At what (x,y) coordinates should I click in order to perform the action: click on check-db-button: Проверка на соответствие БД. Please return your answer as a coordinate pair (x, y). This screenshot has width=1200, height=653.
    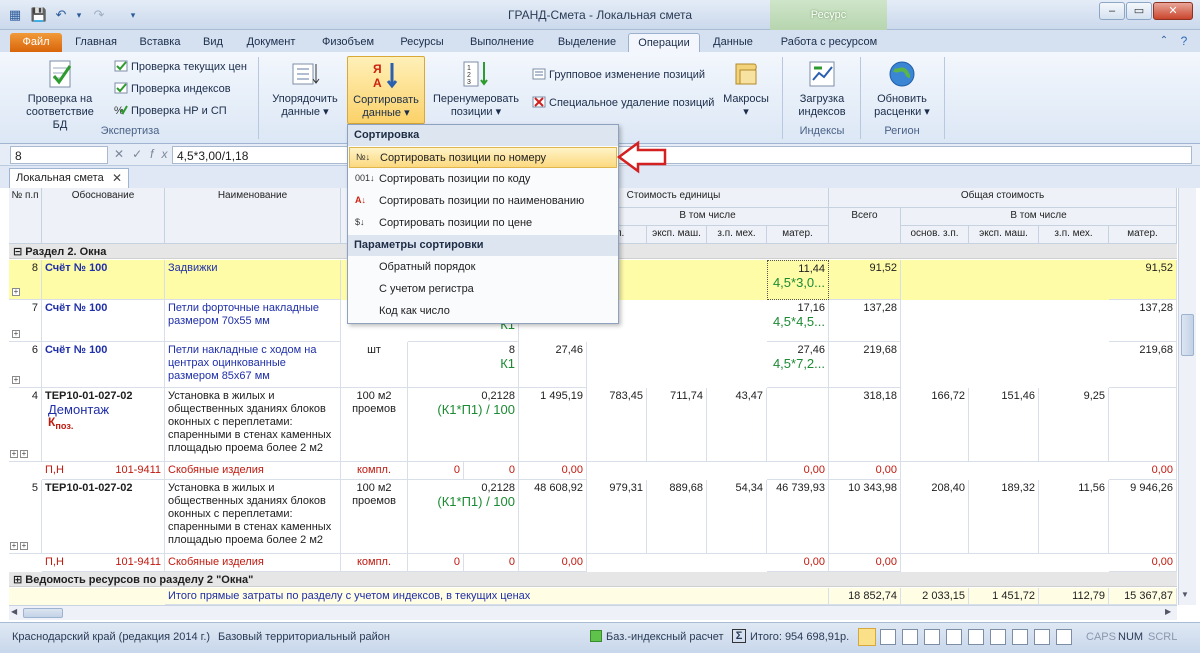
    Looking at the image, I should click on (60, 95).